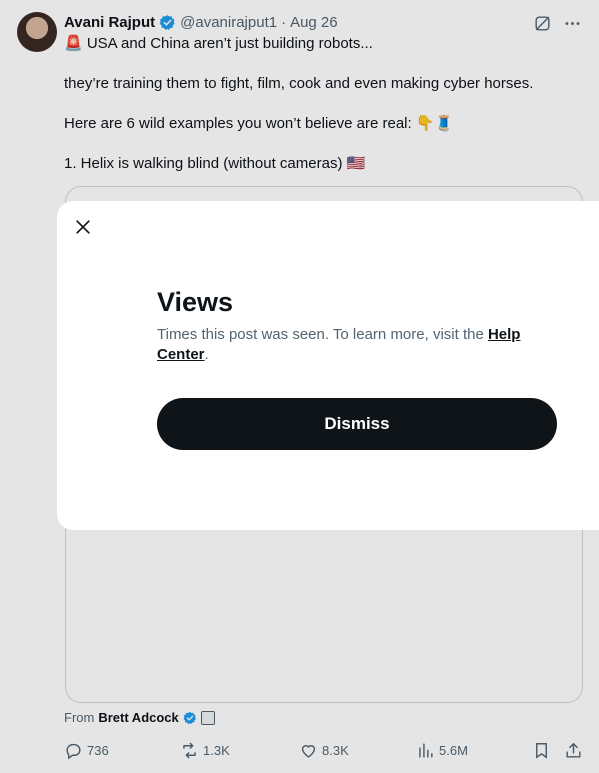 The image size is (599, 773). Describe the element at coordinates (357, 424) in the screenshot. I see `dismiss-button: Dismiss` at that location.